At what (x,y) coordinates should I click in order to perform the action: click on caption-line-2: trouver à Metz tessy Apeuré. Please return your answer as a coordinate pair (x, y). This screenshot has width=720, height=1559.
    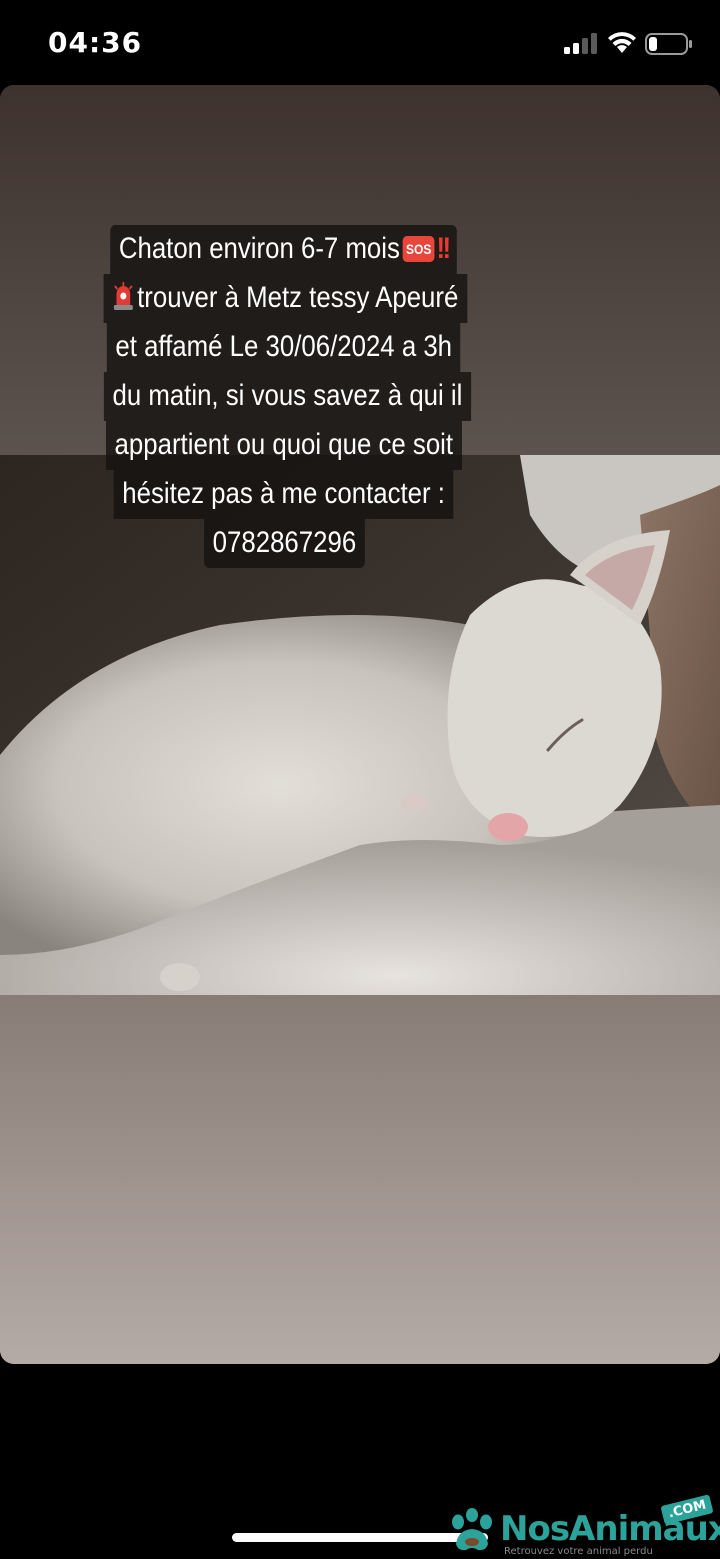
    Looking at the image, I should click on (285, 298).